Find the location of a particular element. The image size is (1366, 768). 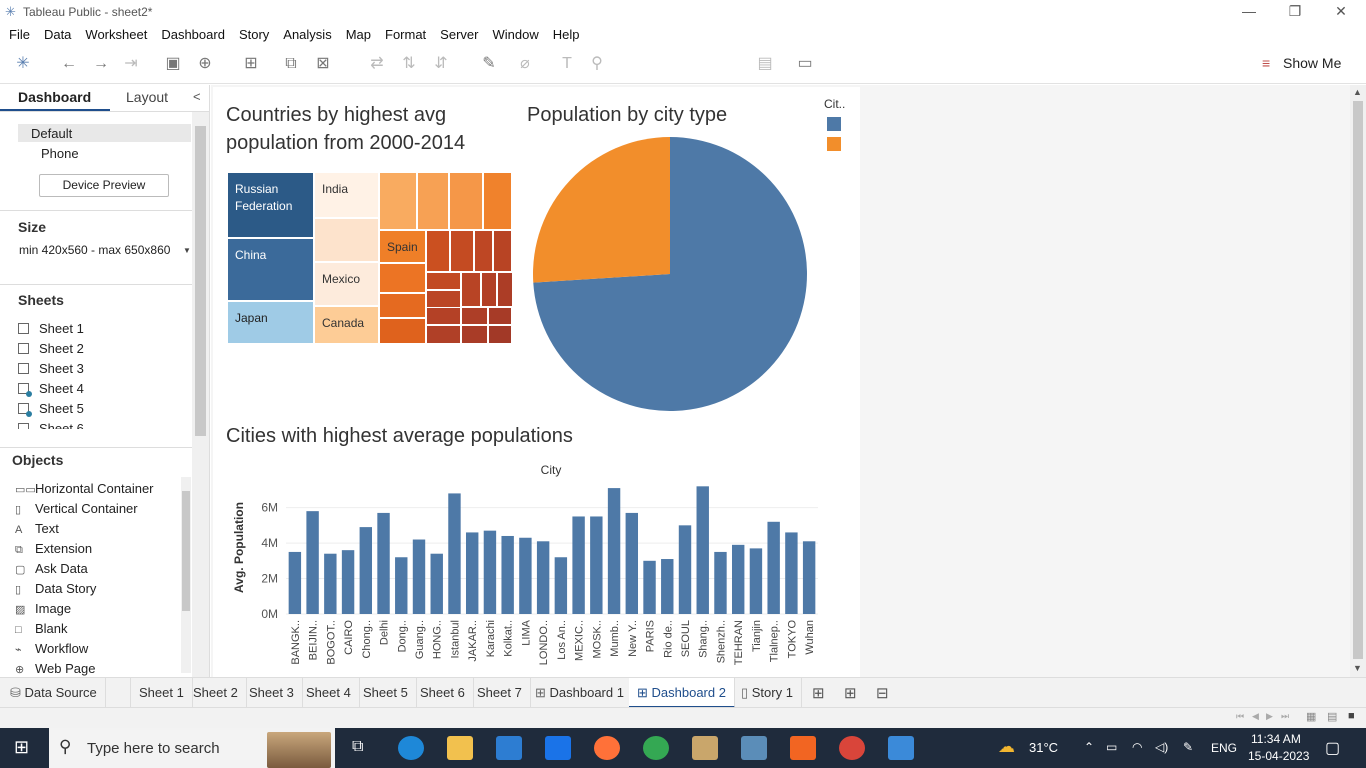

clock-time: 11:34 AM is located at coordinates (1276, 739).